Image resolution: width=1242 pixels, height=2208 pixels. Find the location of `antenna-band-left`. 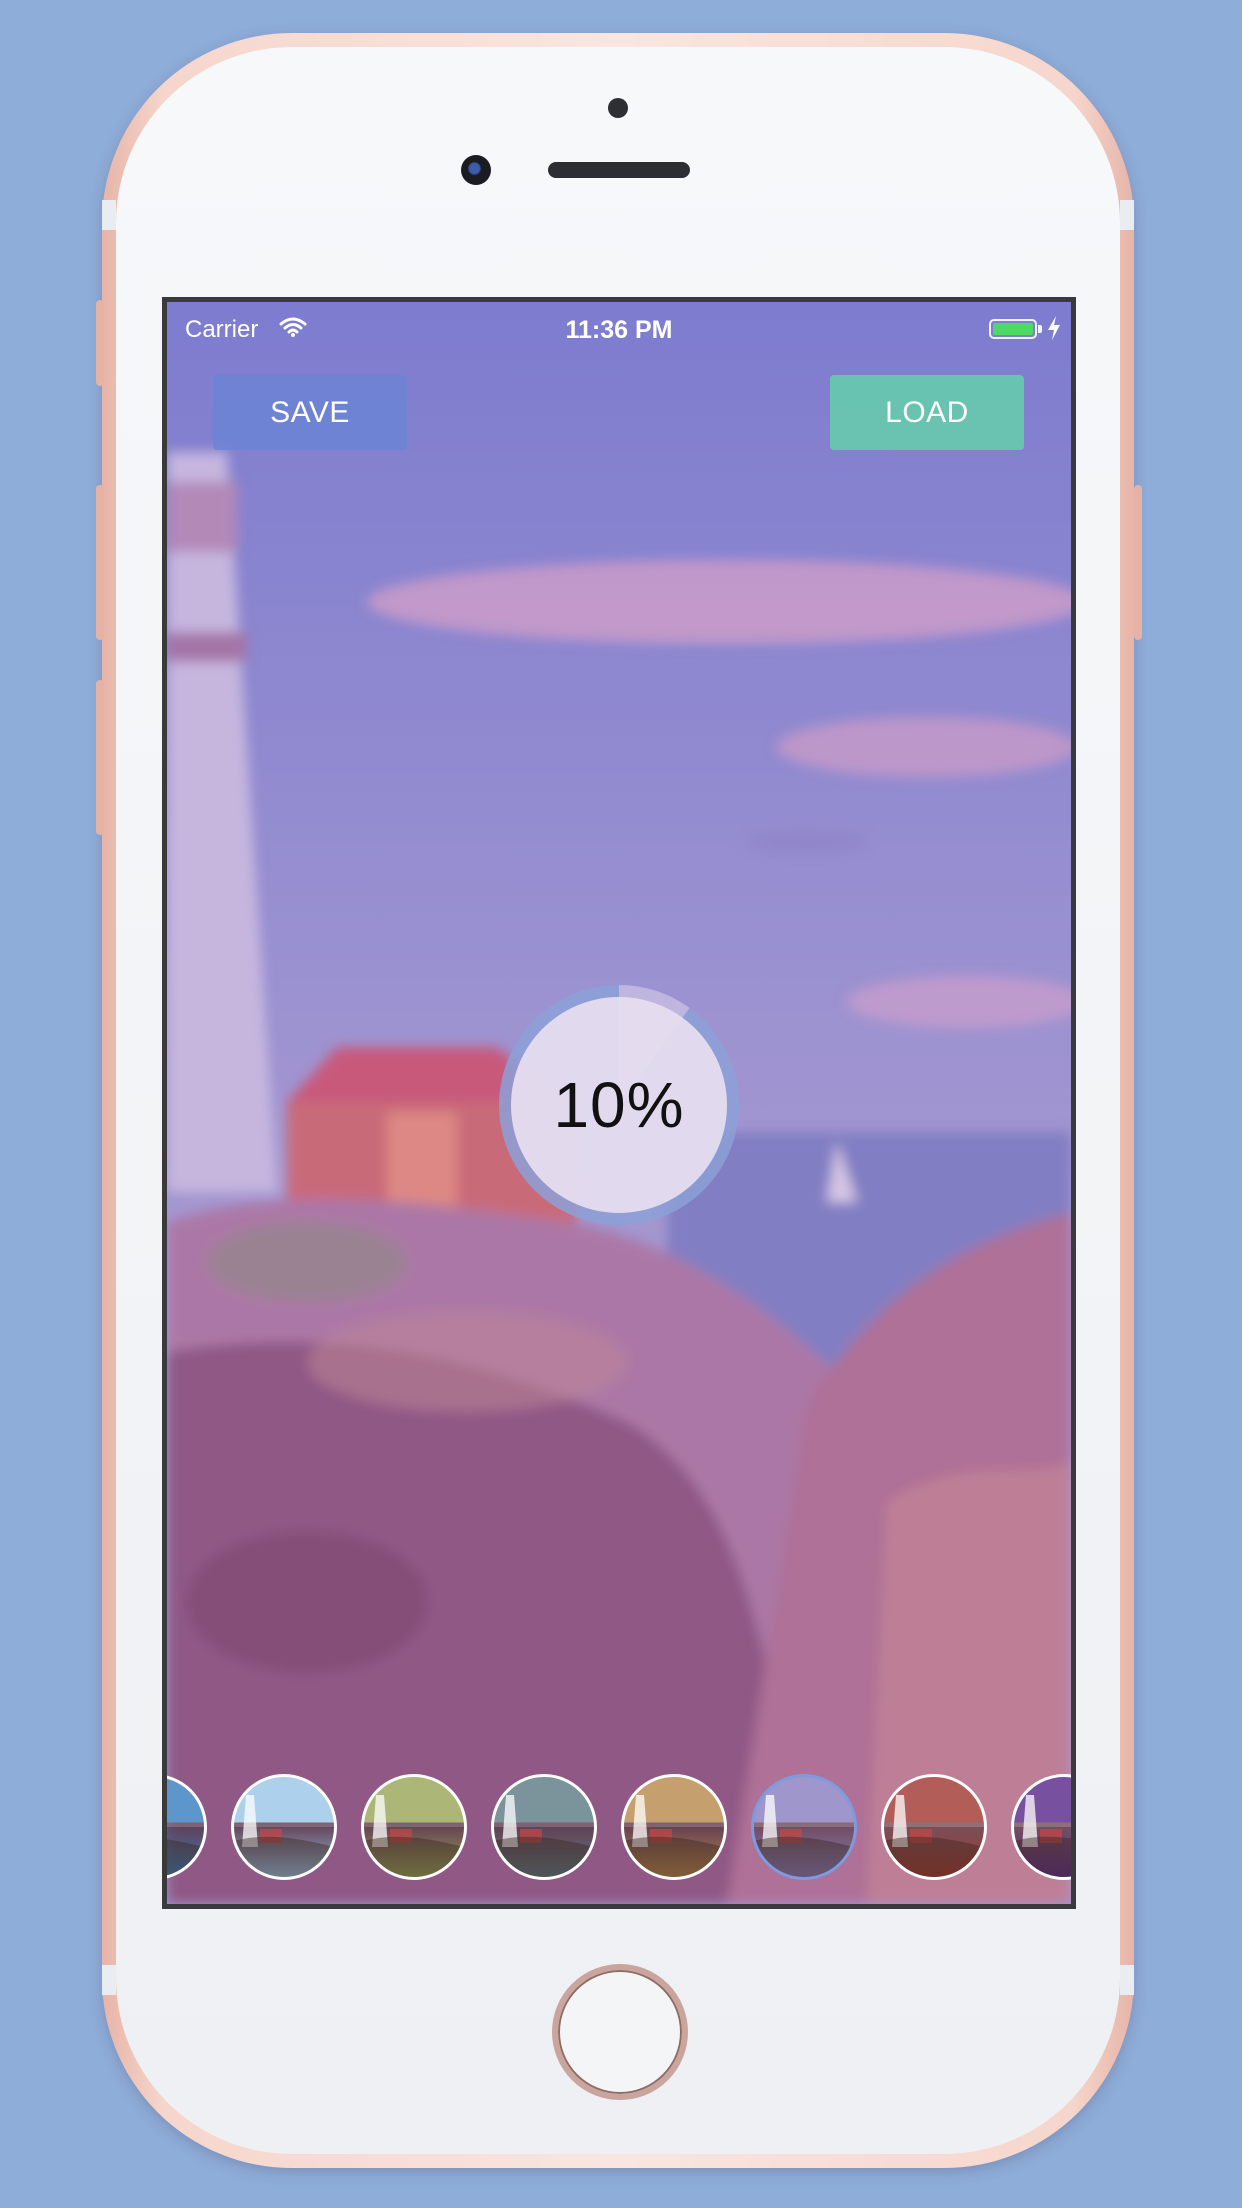

antenna-band-left is located at coordinates (109, 215).